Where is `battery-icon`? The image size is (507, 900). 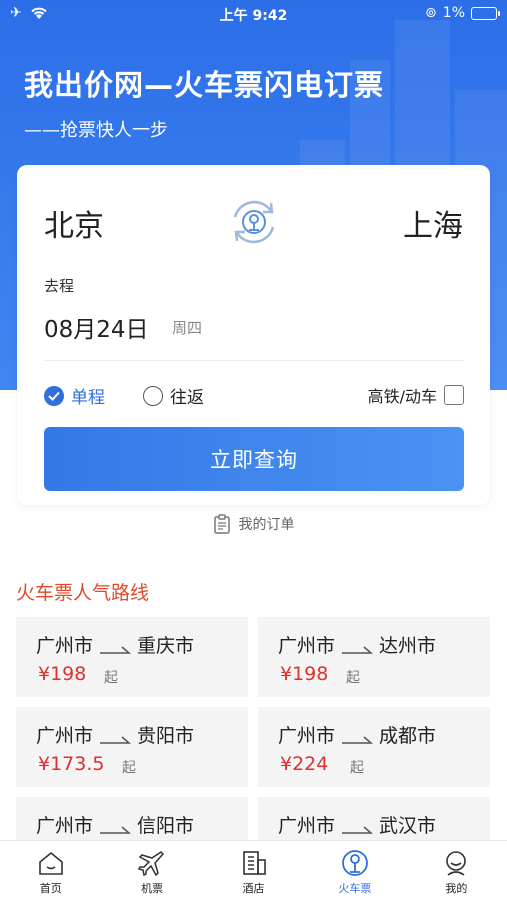
battery-icon is located at coordinates (485, 13).